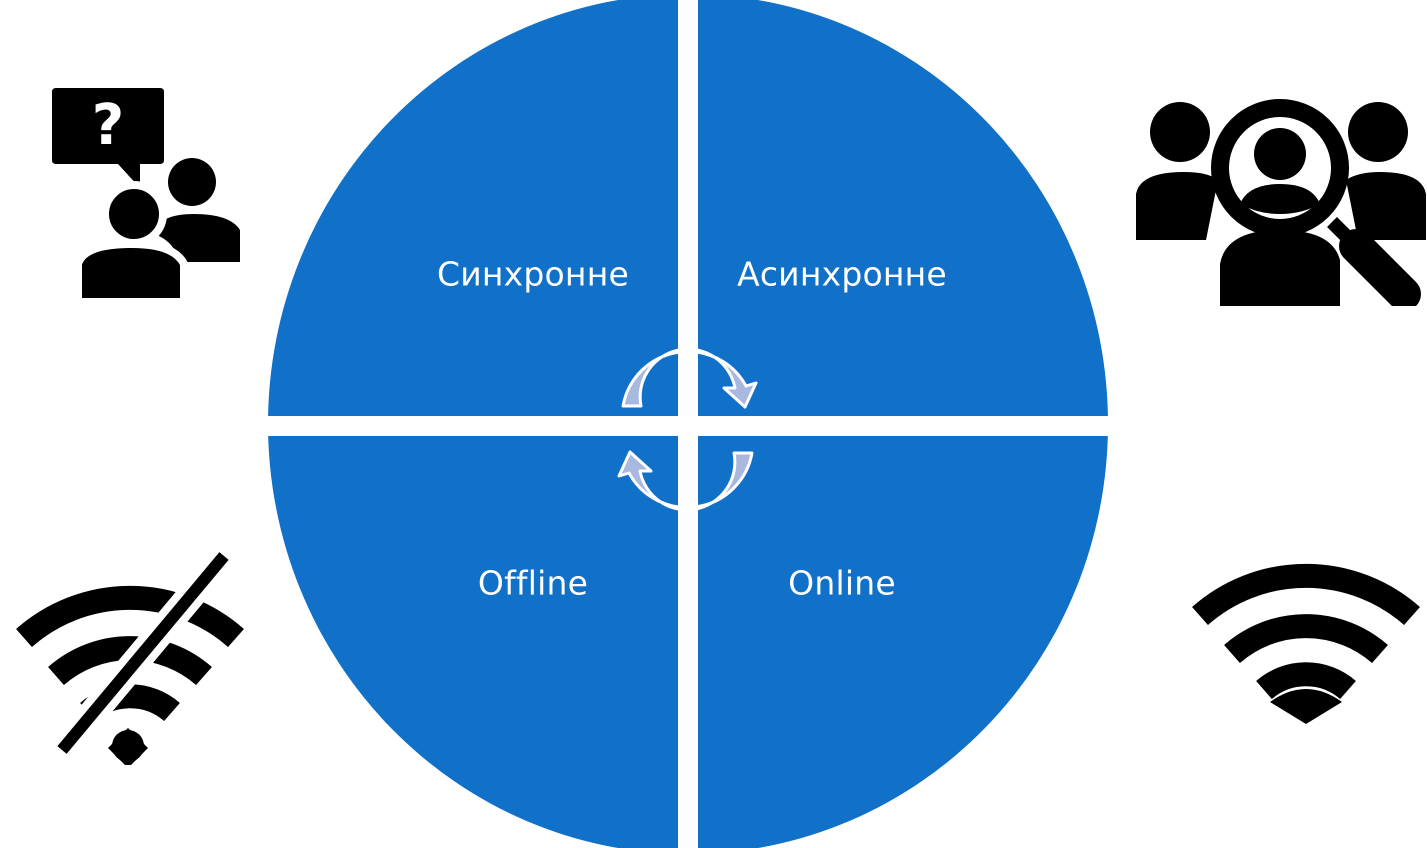  Describe the element at coordinates (842, 583) in the screenshot. I see `quadrant-label-online: Online` at that location.